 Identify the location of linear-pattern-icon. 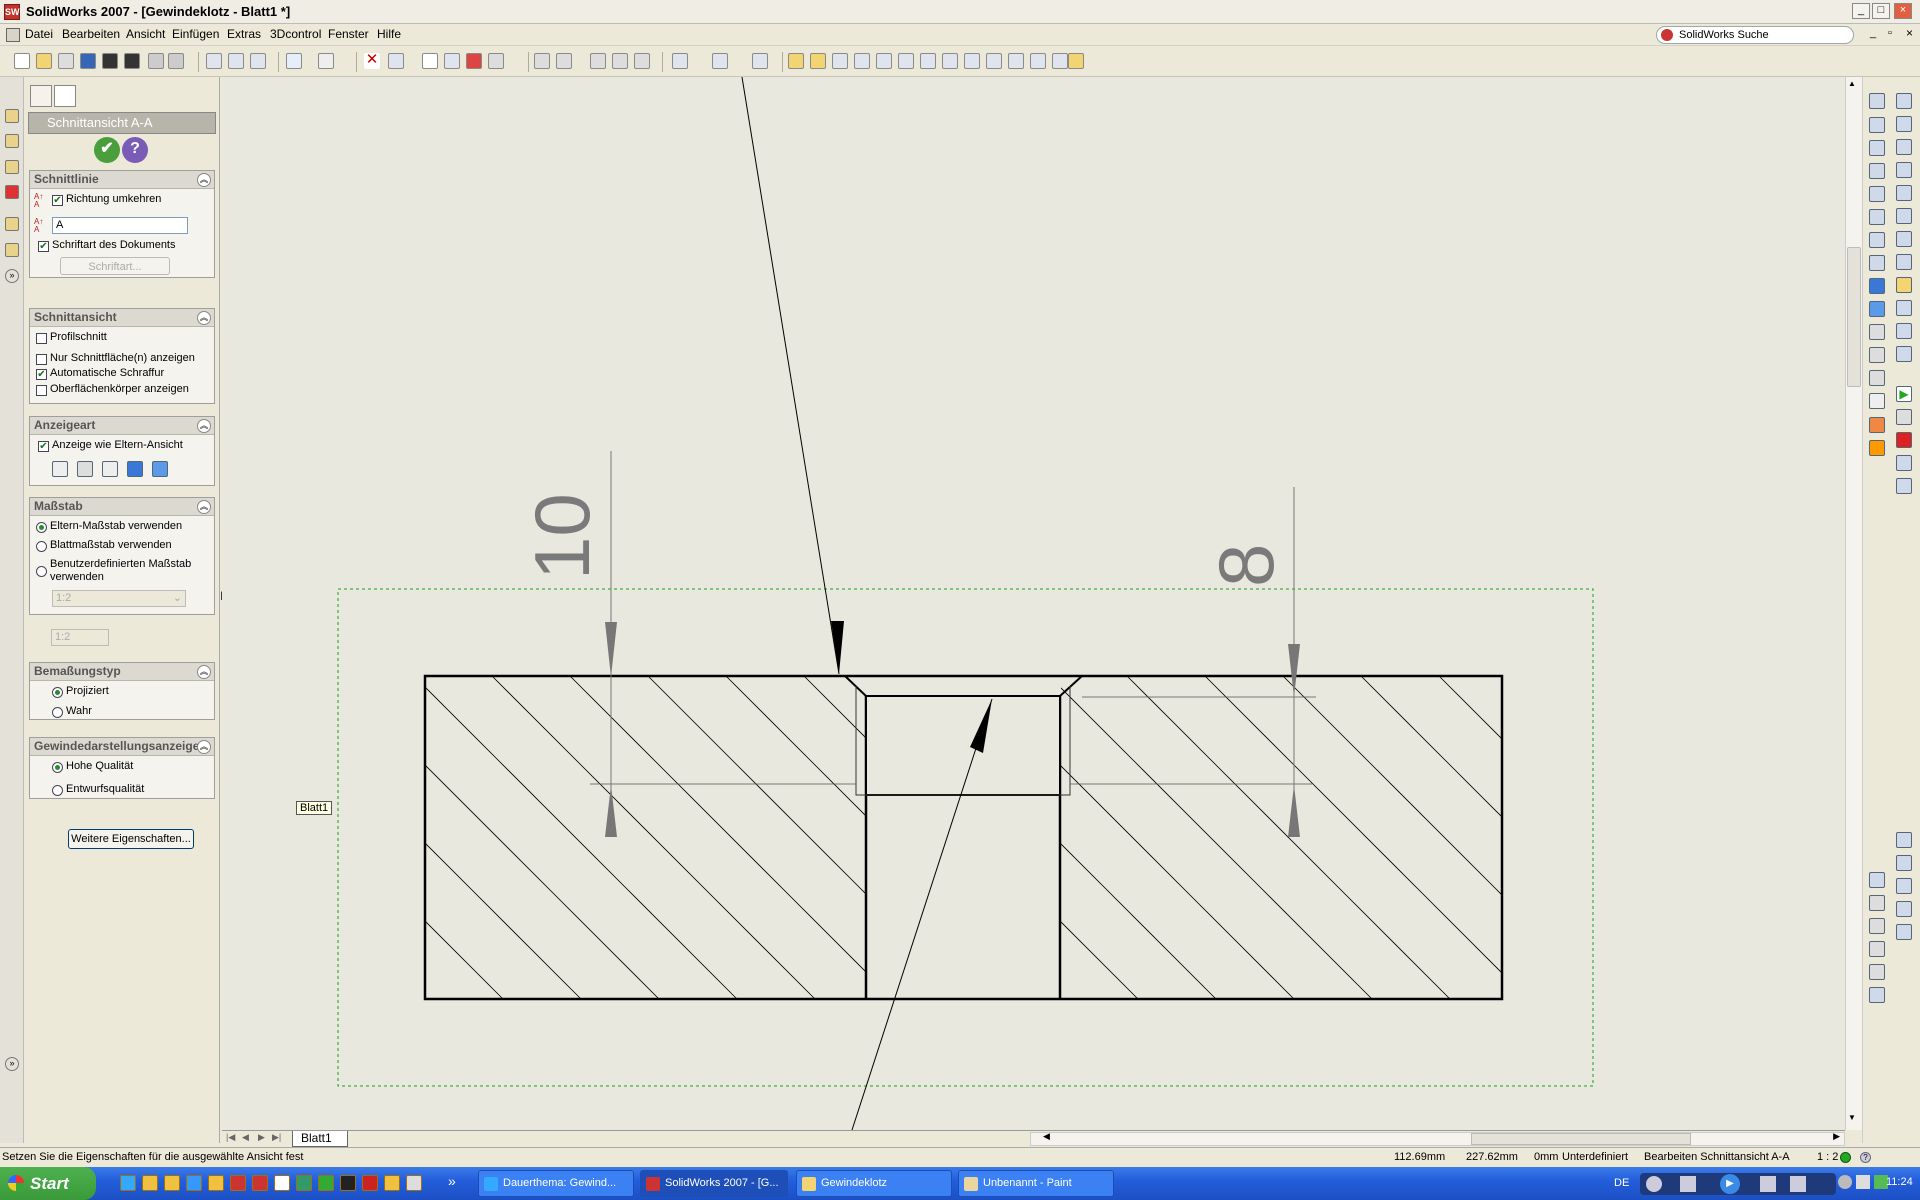
(1904, 886).